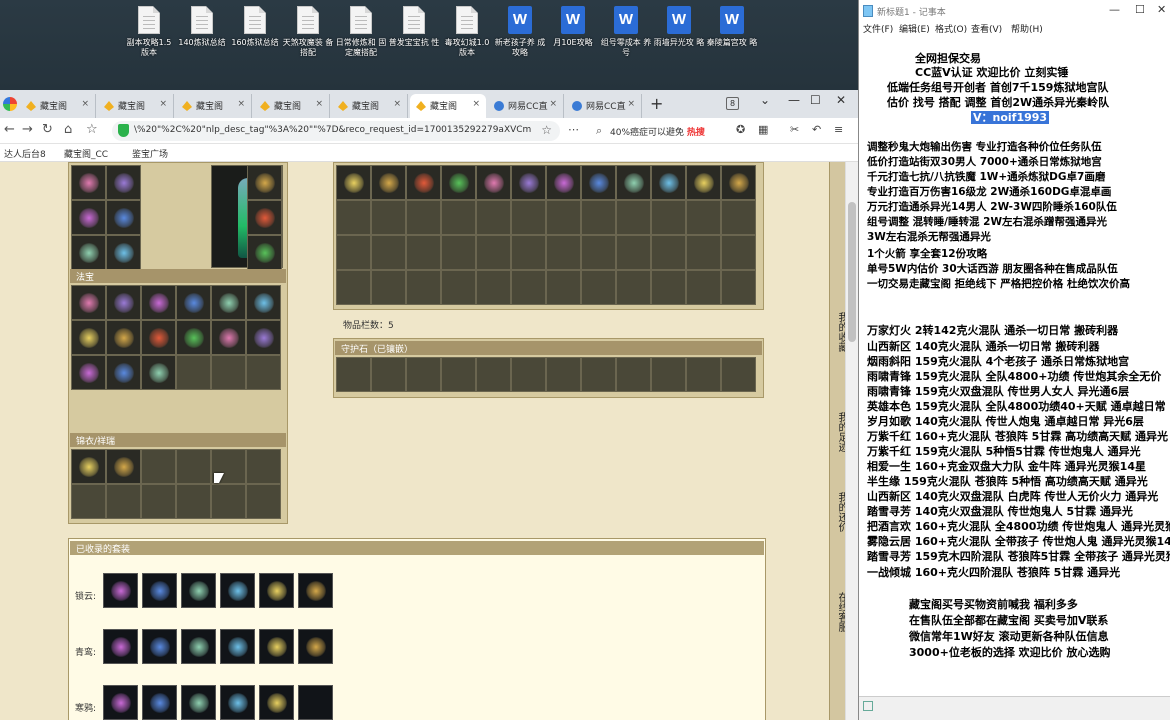 The height and width of the screenshot is (720, 1170). I want to click on desktop-icon: 毒攻幻城1.0 版本, so click(467, 32).